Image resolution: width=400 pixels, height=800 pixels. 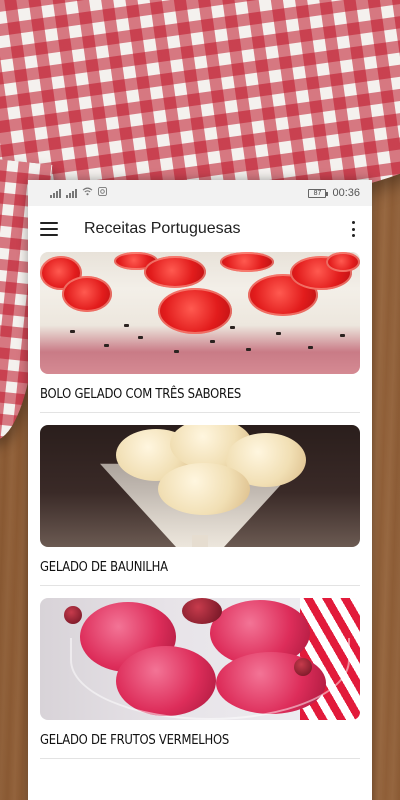 I want to click on status-time: 00:36, so click(x=346, y=193).